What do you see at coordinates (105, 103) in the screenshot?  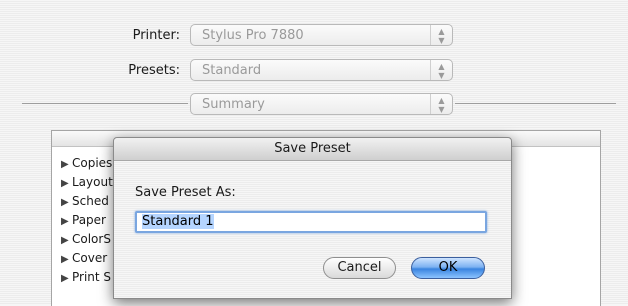 I see `separator-line-left` at bounding box center [105, 103].